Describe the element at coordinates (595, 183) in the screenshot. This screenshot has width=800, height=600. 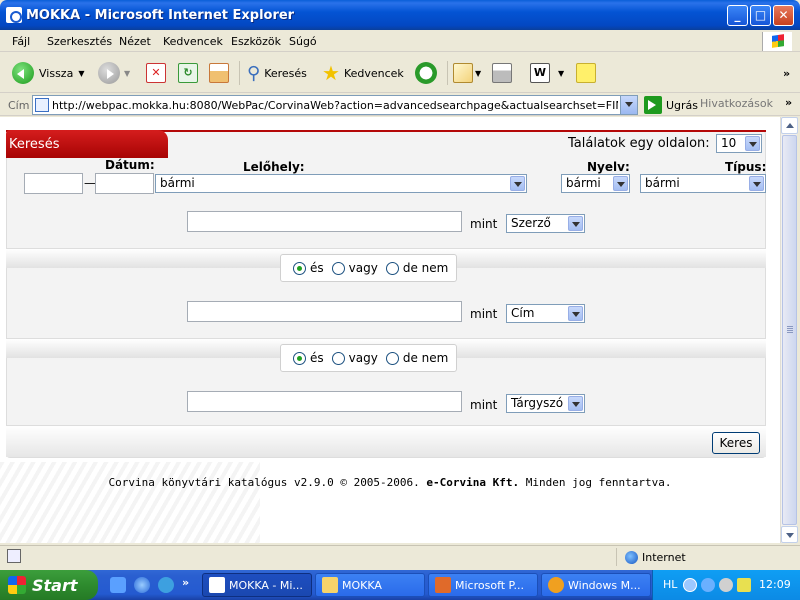
I see `language-select: bármi` at that location.